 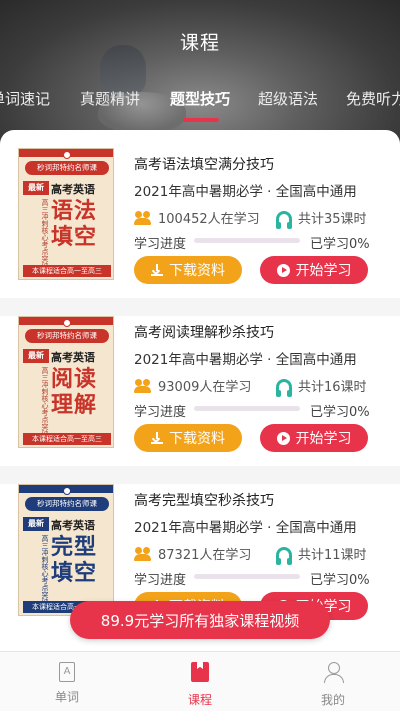 I want to click on course-title: 高考语法填空满分技巧, so click(x=204, y=164).